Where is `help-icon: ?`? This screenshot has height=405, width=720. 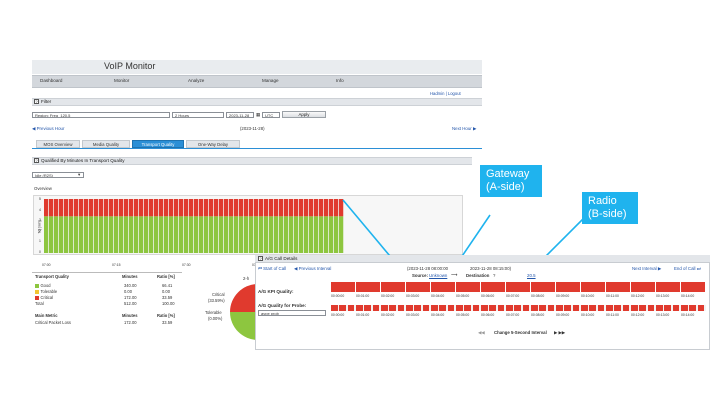 help-icon: ? is located at coordinates (260, 259).